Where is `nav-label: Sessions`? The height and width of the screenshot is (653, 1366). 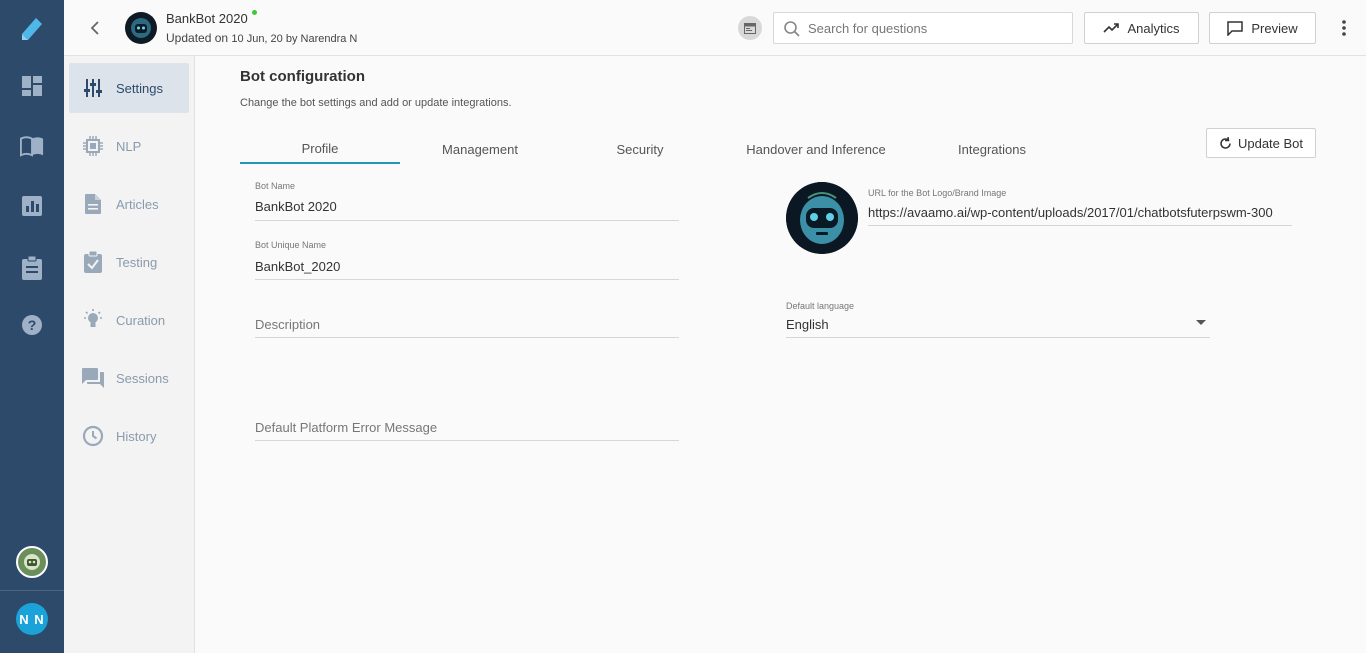 nav-label: Sessions is located at coordinates (142, 378).